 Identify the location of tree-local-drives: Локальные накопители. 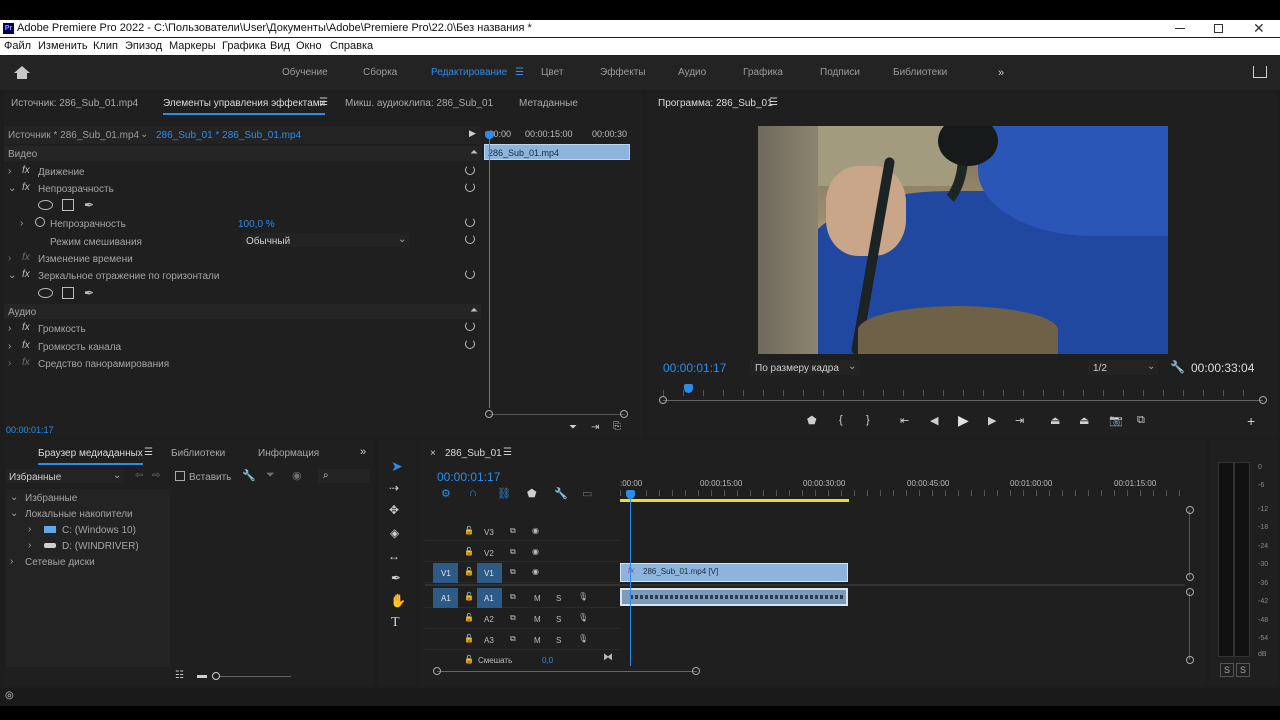
(79, 514).